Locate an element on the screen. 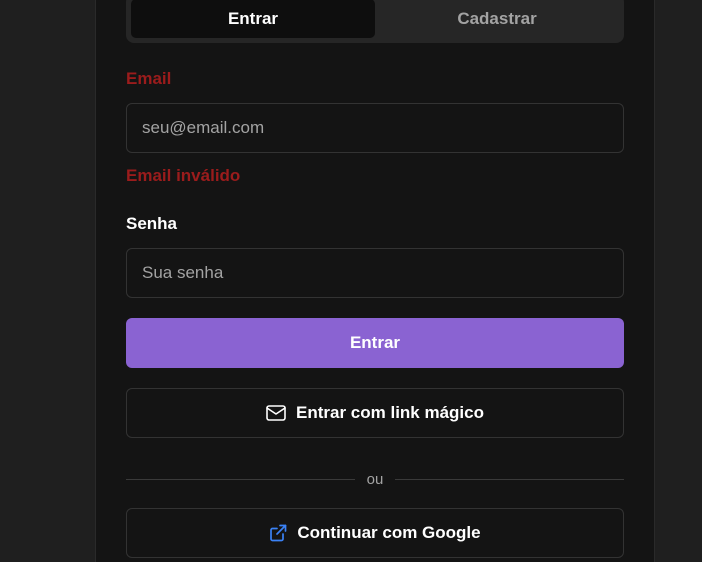 The height and width of the screenshot is (562, 702). submit-button-label: Entrar is located at coordinates (375, 342).